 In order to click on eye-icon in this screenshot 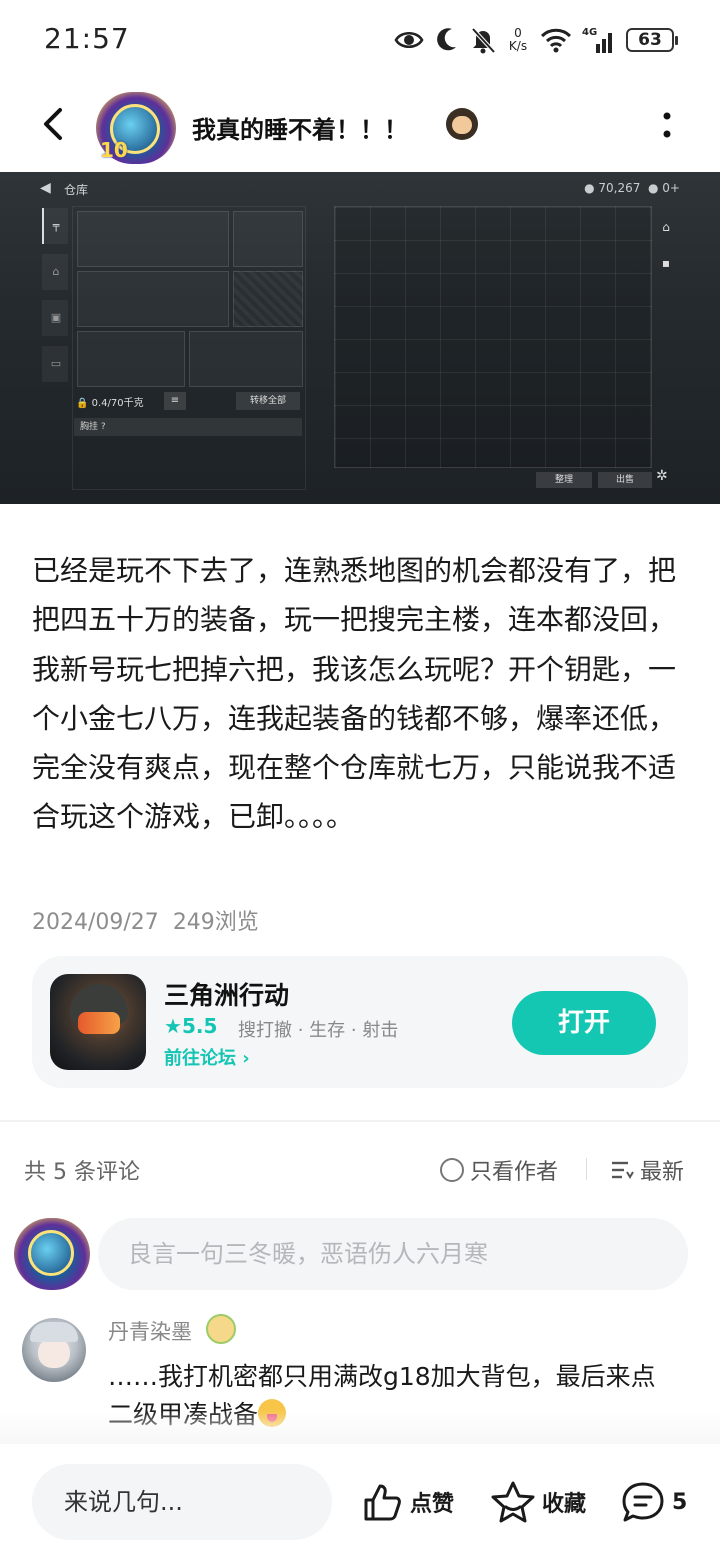, I will do `click(409, 40)`.